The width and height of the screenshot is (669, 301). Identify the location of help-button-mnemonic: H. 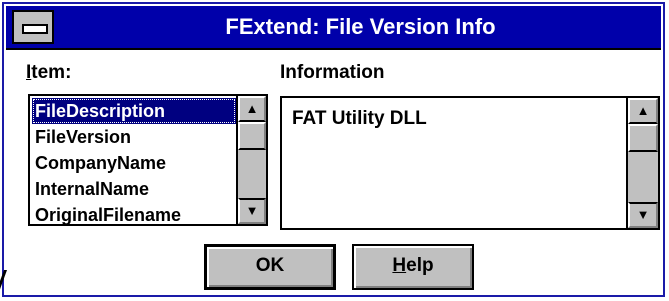
(399, 265).